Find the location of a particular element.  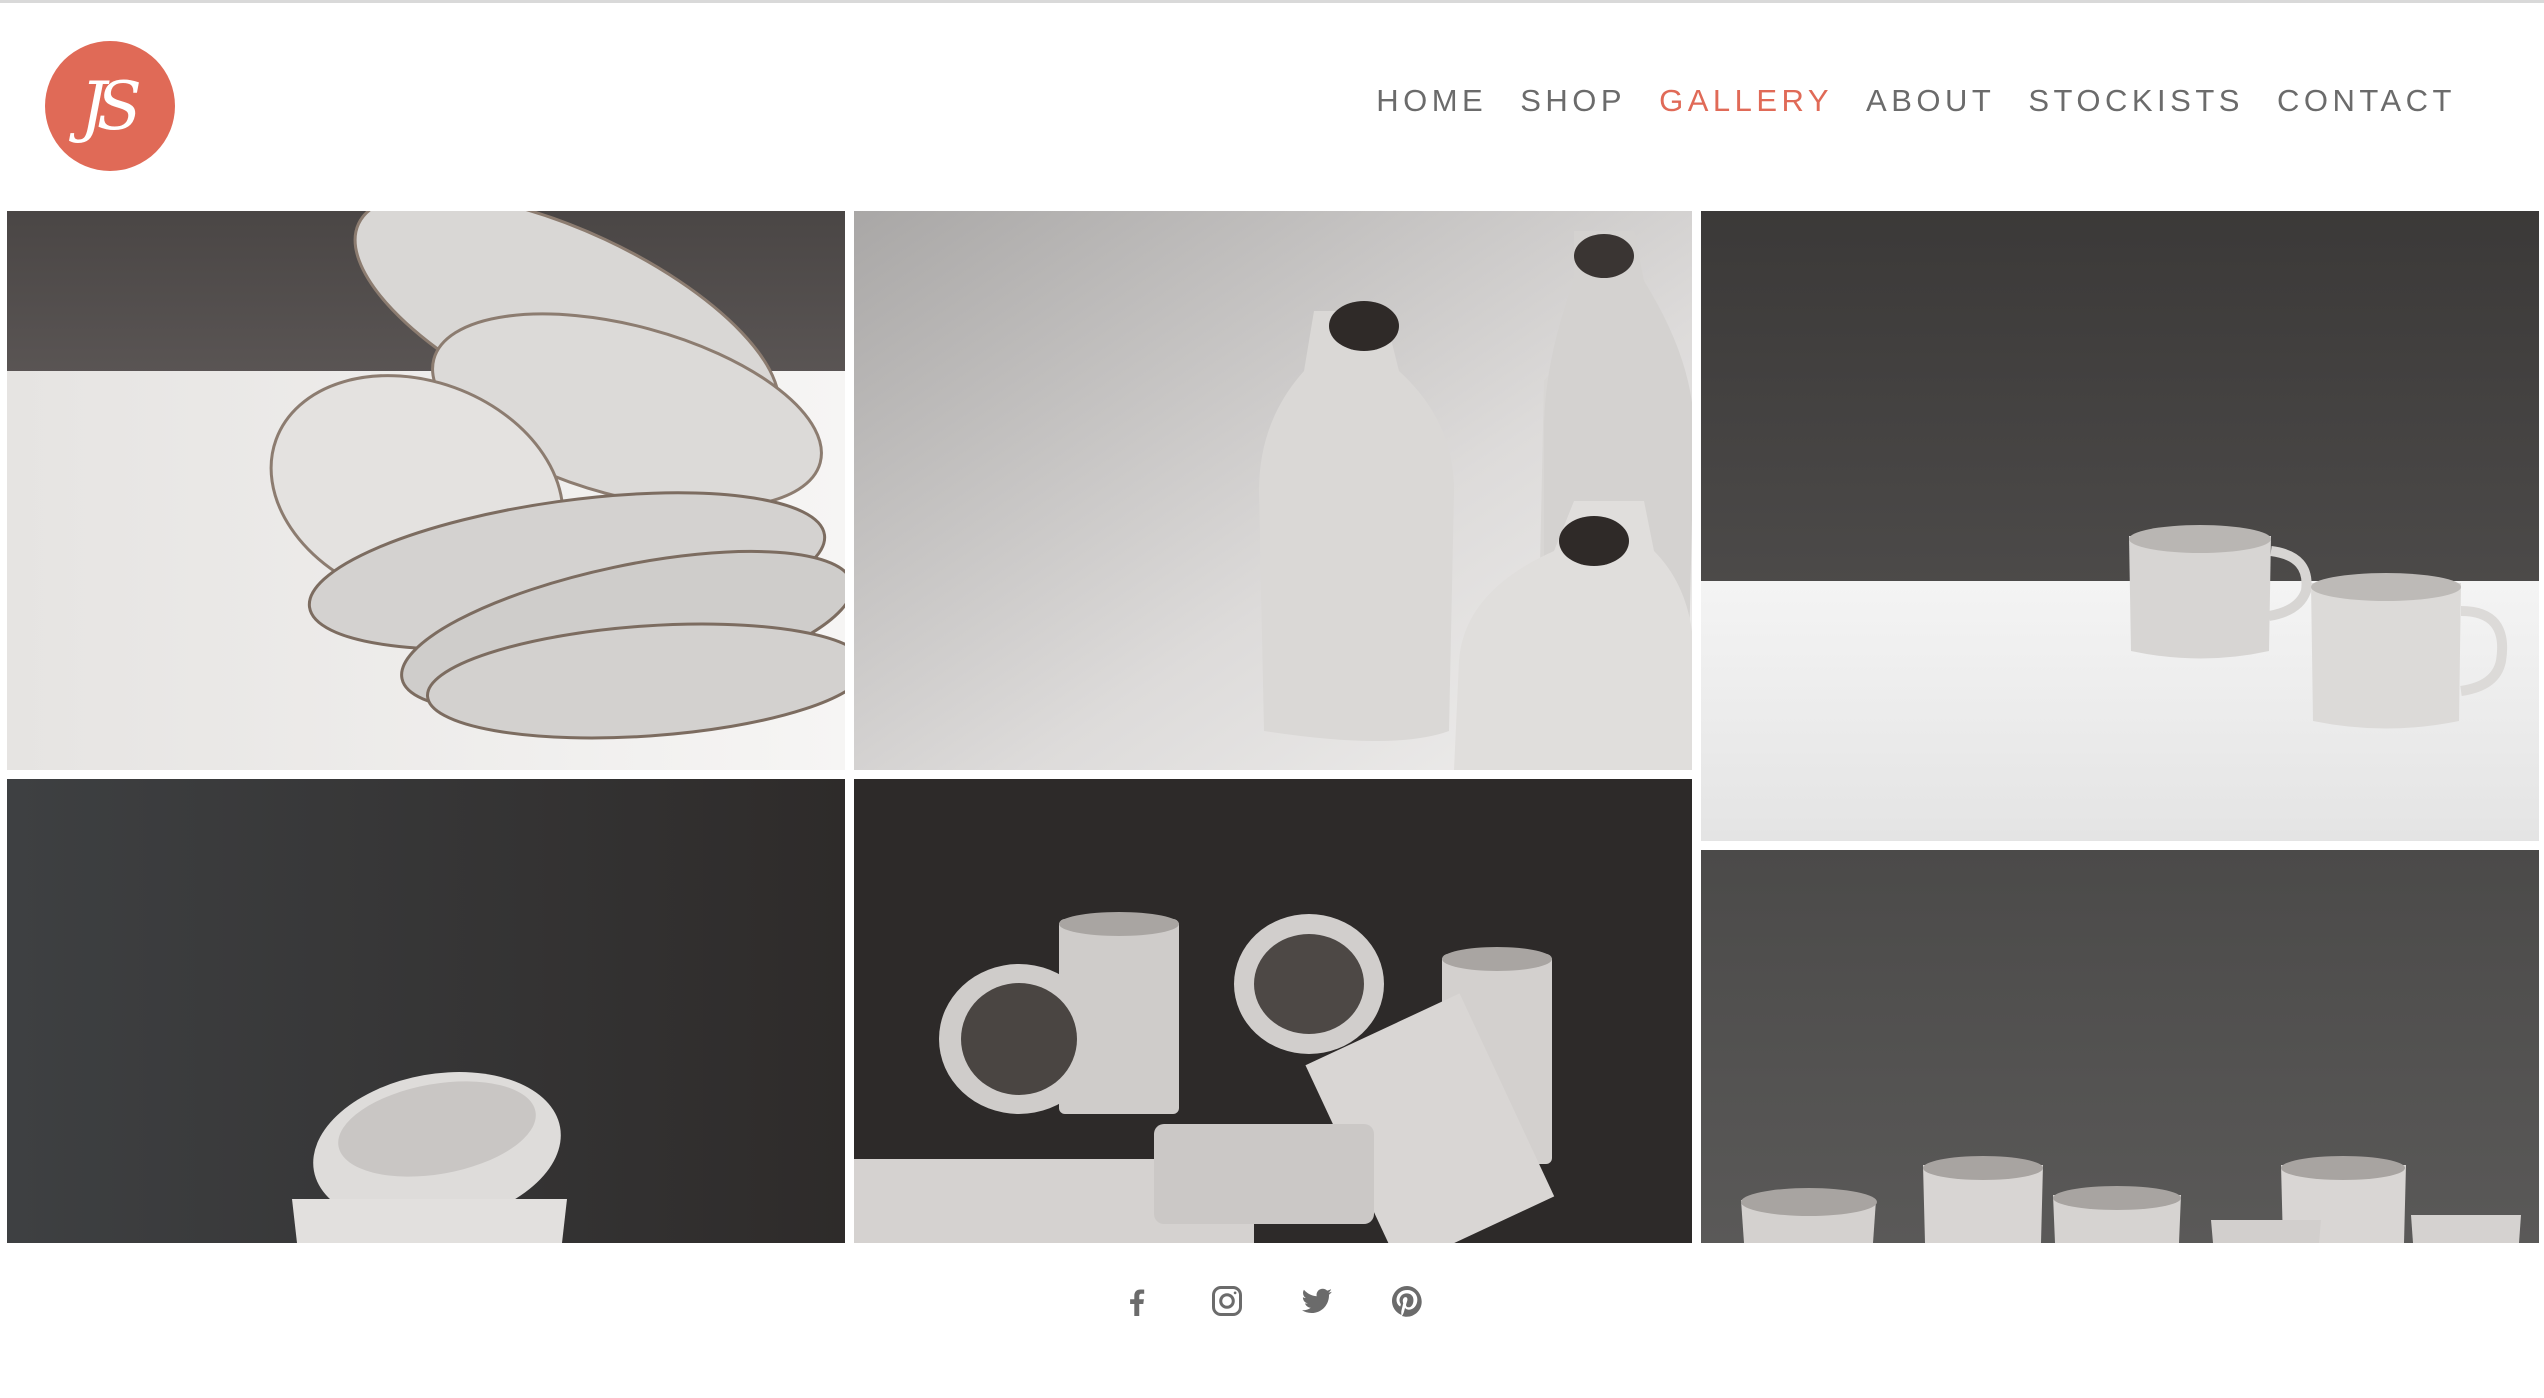

pinterest-icon is located at coordinates (1407, 1301).